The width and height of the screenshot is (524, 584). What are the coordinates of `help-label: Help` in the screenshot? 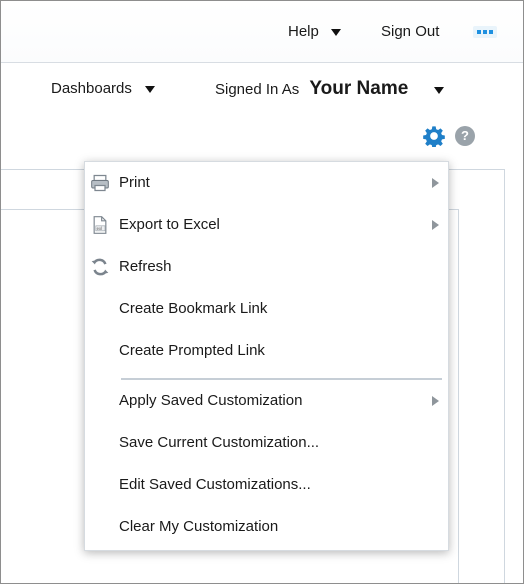 It's located at (303, 31).